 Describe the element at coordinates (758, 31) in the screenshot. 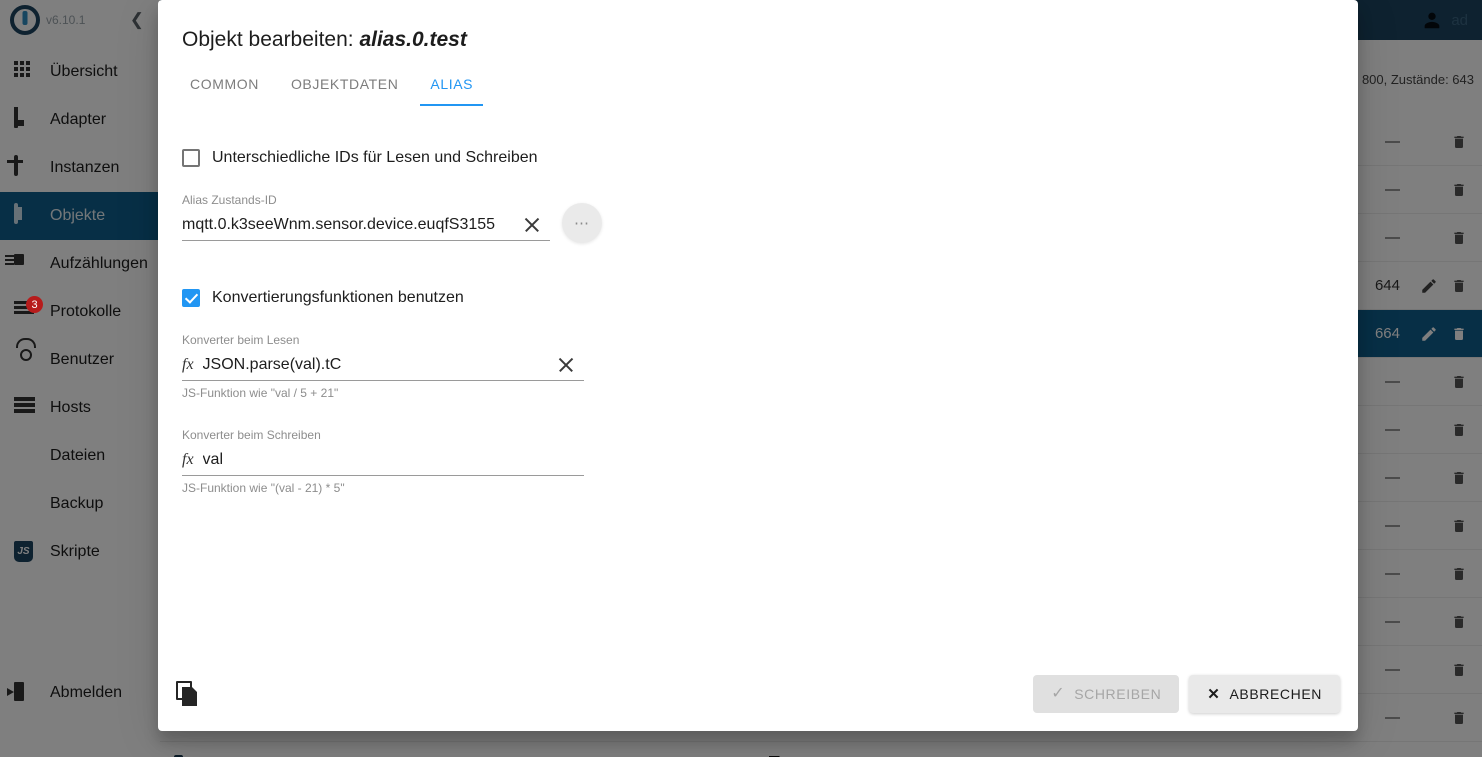

I see `dialog-title: Objekt bearbeiten: alias.0.test` at that location.